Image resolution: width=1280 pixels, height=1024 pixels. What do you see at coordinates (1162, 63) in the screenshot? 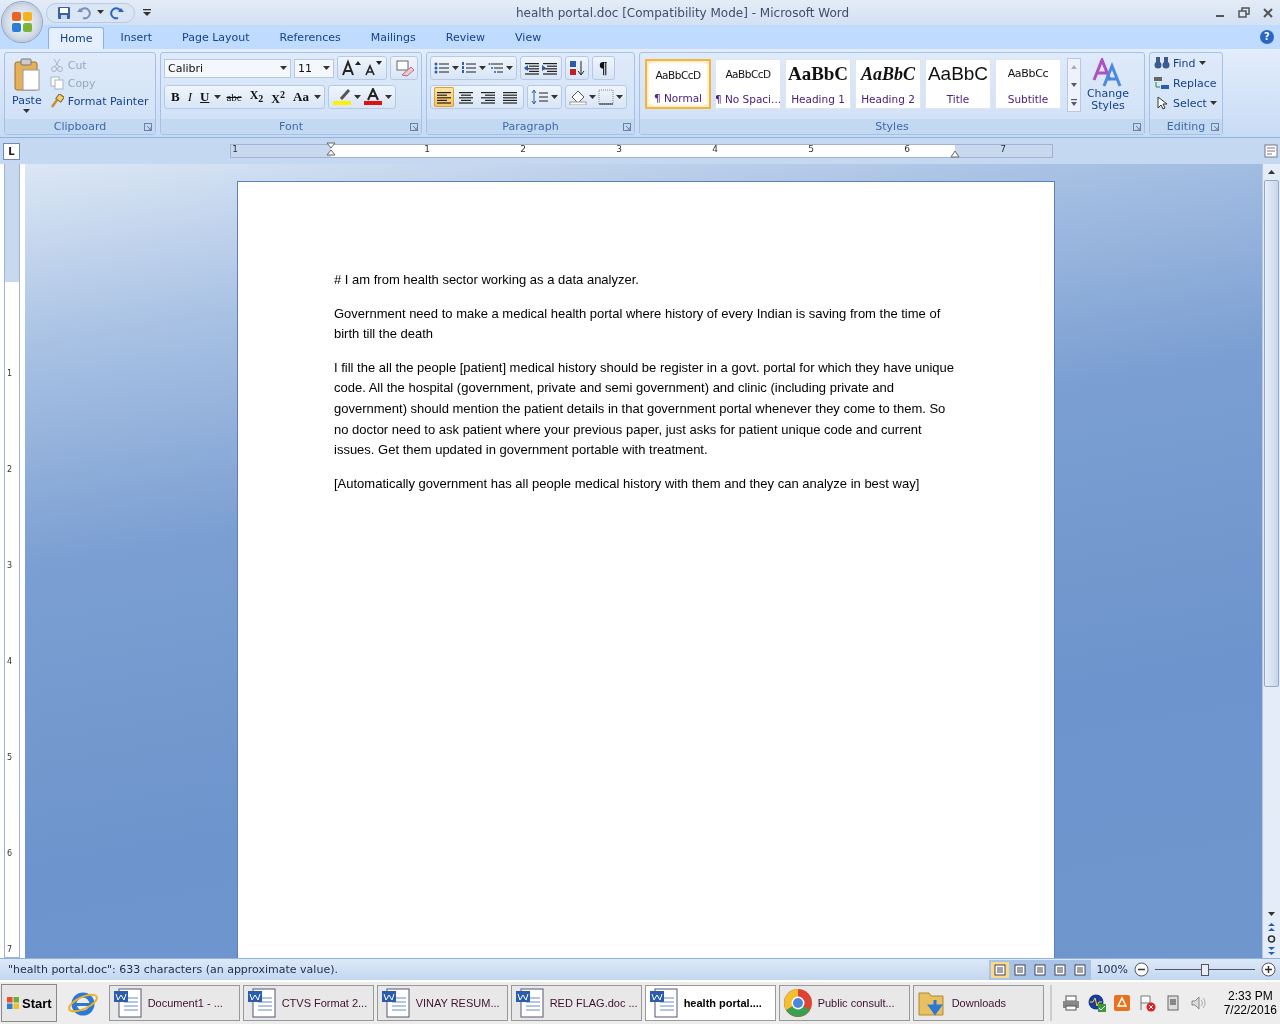
I see `binoculars-icon` at bounding box center [1162, 63].